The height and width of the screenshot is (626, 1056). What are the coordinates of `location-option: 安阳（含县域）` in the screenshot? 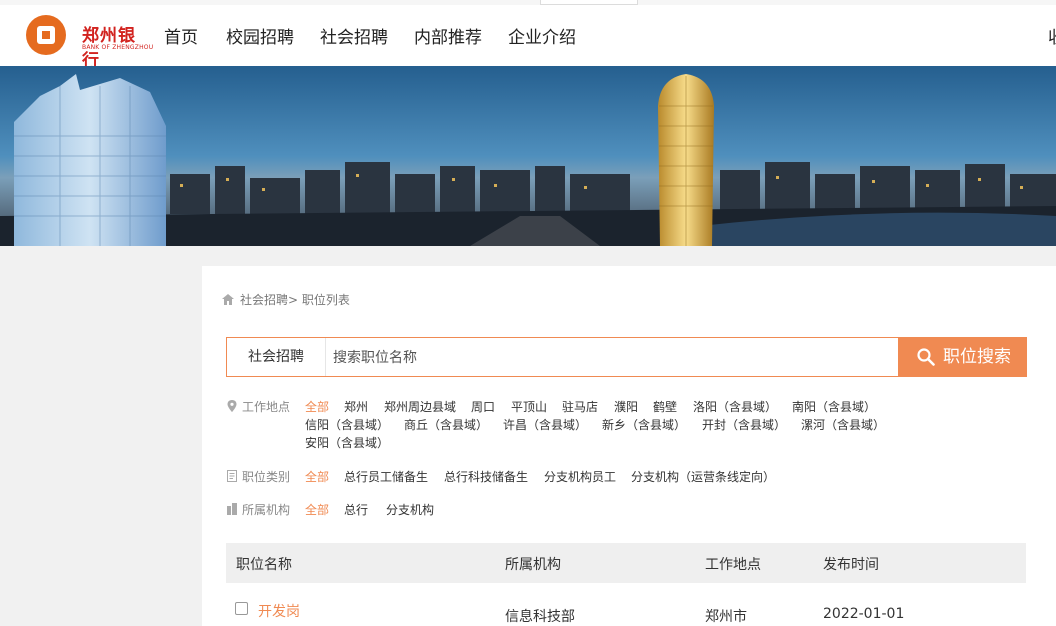 It's located at (347, 442).